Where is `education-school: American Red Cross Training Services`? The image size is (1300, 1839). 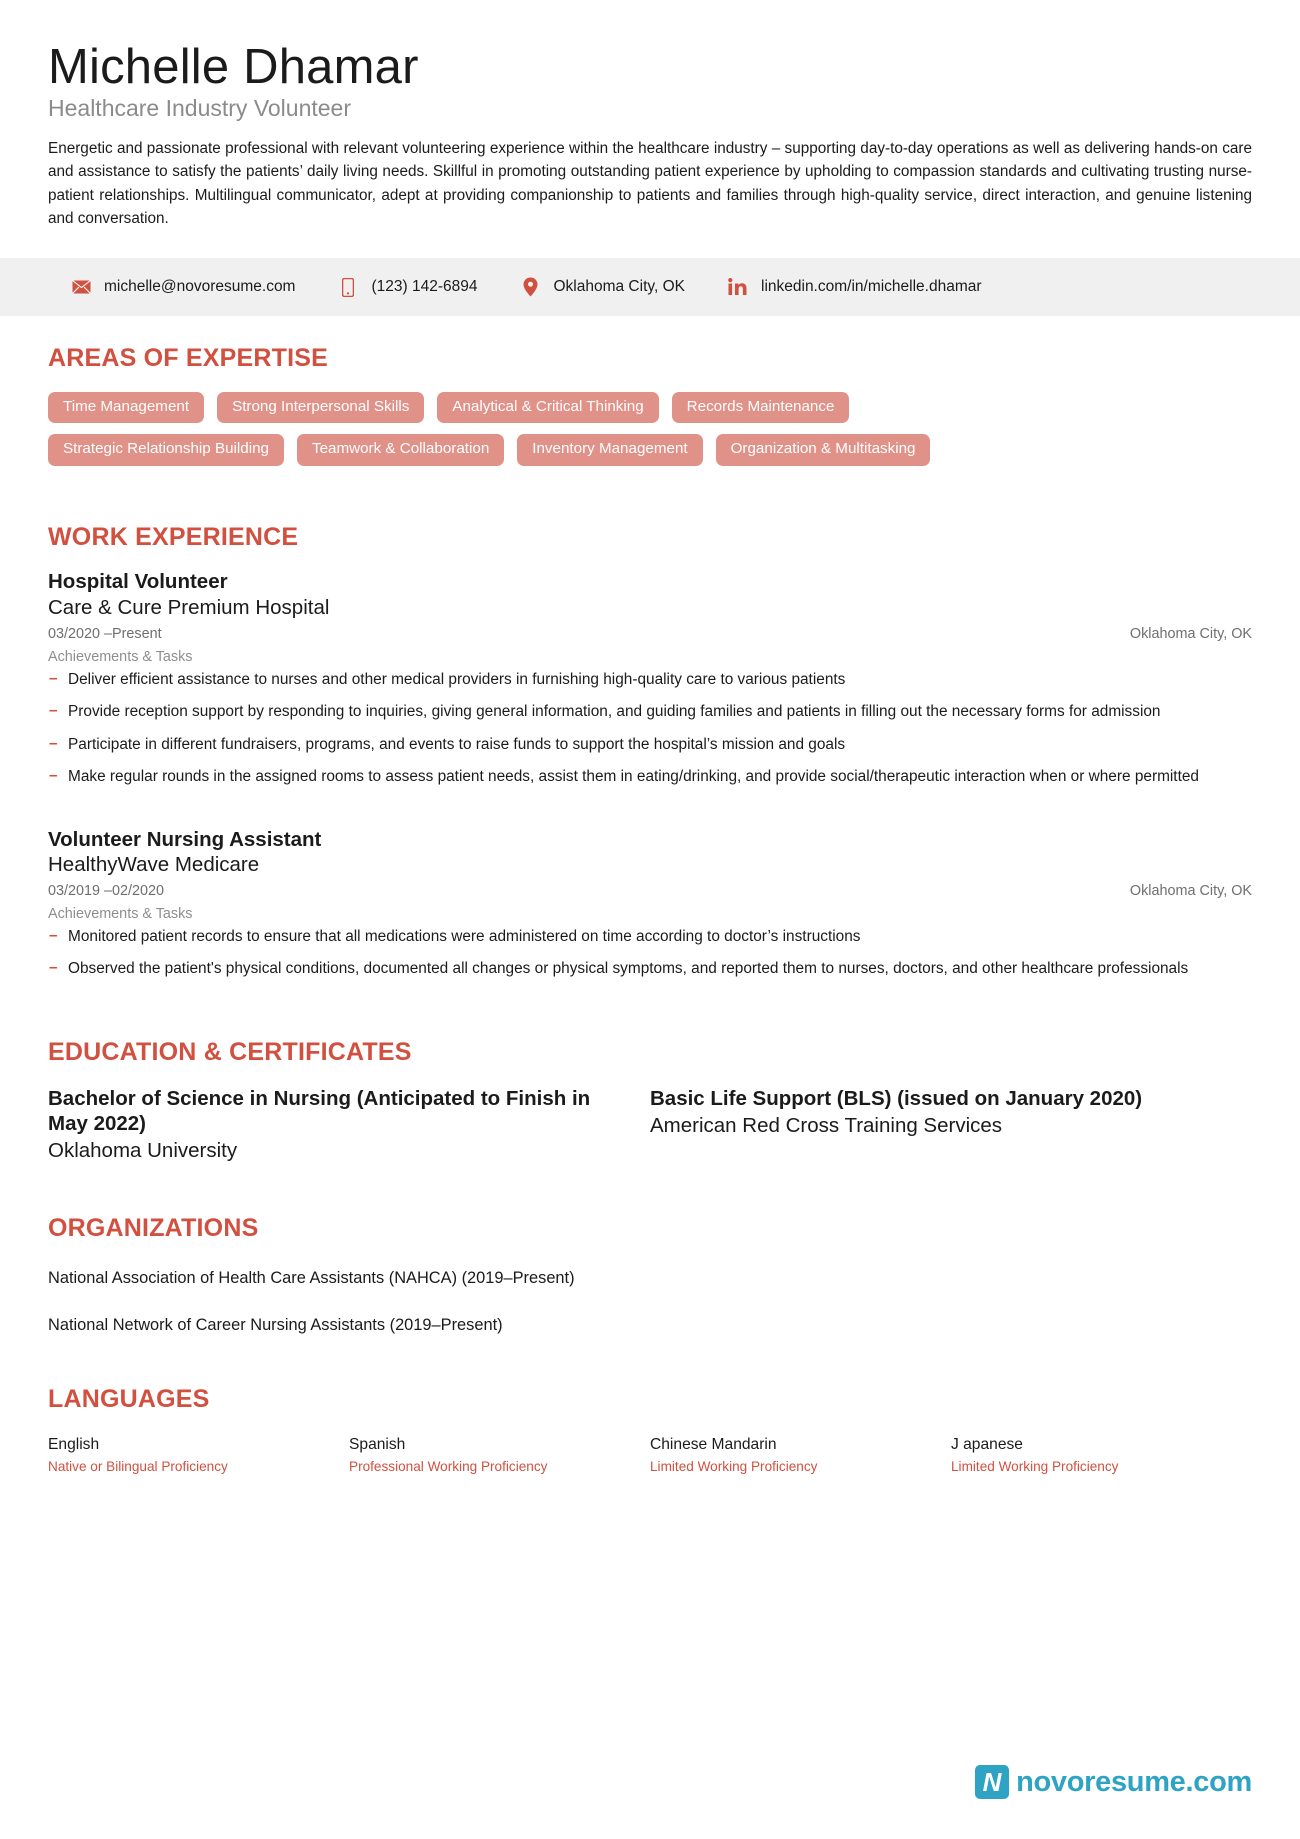
education-school: American Red Cross Training Services is located at coordinates (826, 1126).